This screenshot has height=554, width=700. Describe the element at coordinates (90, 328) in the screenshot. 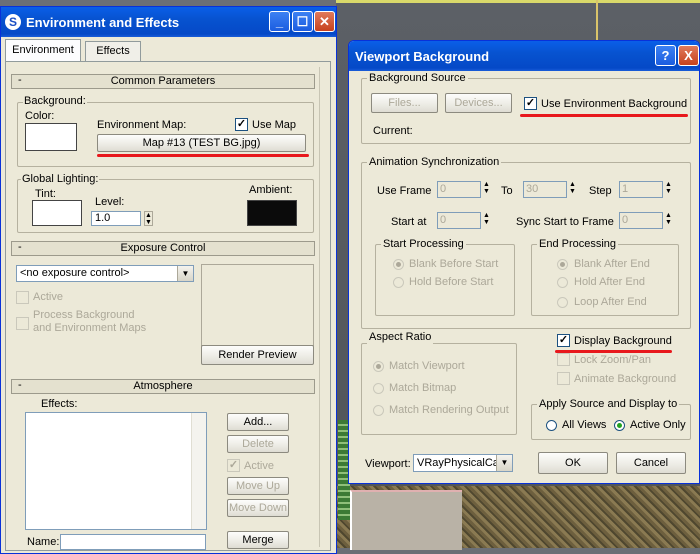

I see `environment-maps-label: and Environment Maps` at that location.